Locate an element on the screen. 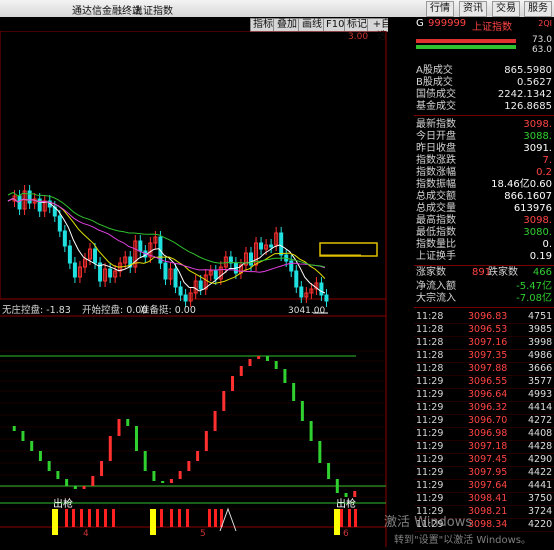 Image resolution: width=554 pixels, height=550 pixels. stat-value: 3088. is located at coordinates (537, 136).